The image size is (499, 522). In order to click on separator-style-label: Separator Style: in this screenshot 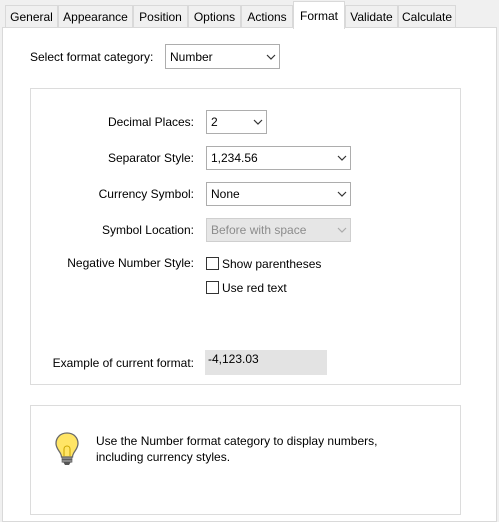, I will do `click(150, 158)`.